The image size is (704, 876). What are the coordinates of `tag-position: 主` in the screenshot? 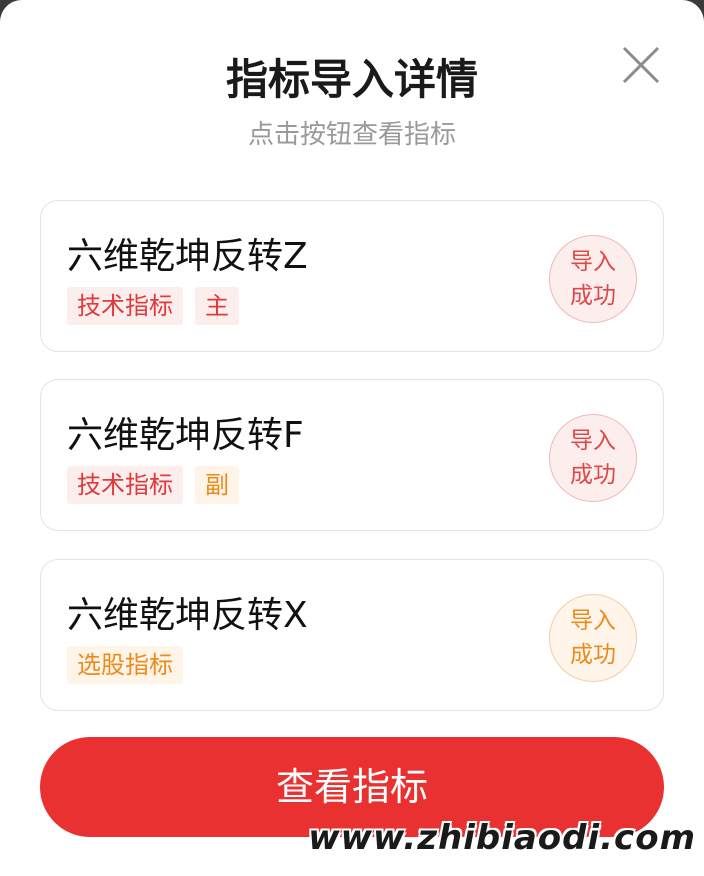 It's located at (217, 306).